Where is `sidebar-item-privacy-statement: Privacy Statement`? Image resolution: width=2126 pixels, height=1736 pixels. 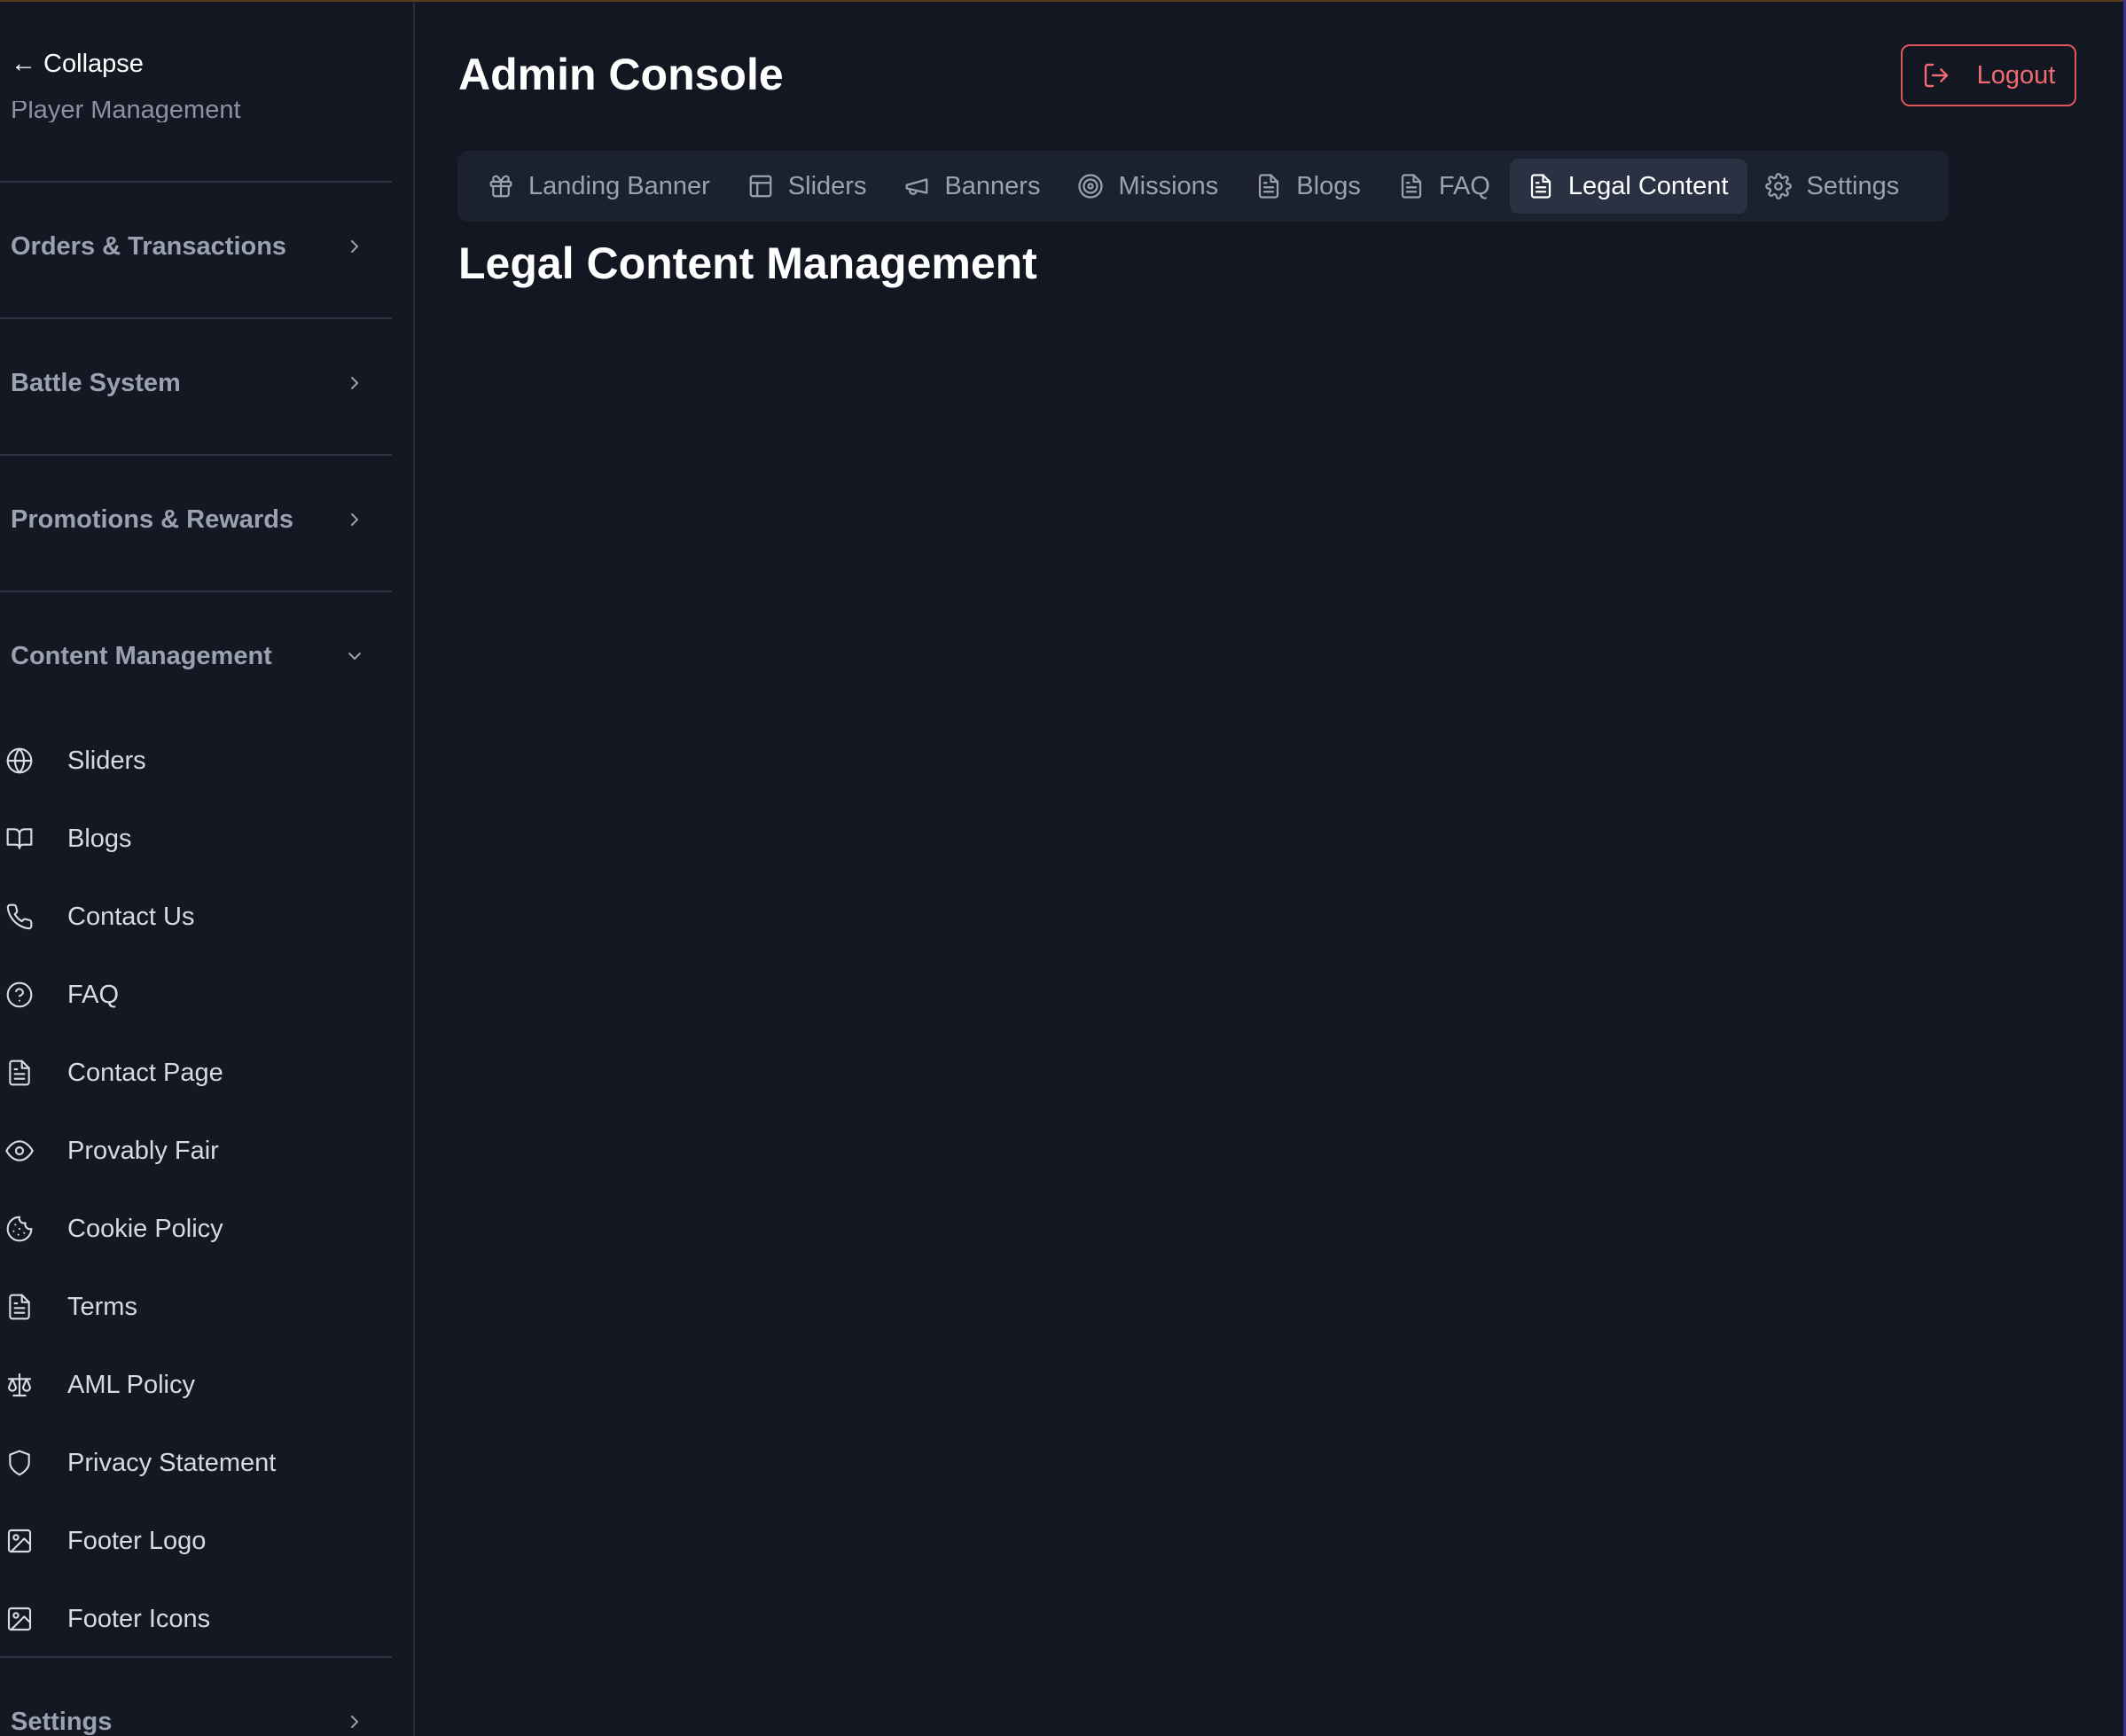
sidebar-item-privacy-statement: Privacy Statement is located at coordinates (196, 1463).